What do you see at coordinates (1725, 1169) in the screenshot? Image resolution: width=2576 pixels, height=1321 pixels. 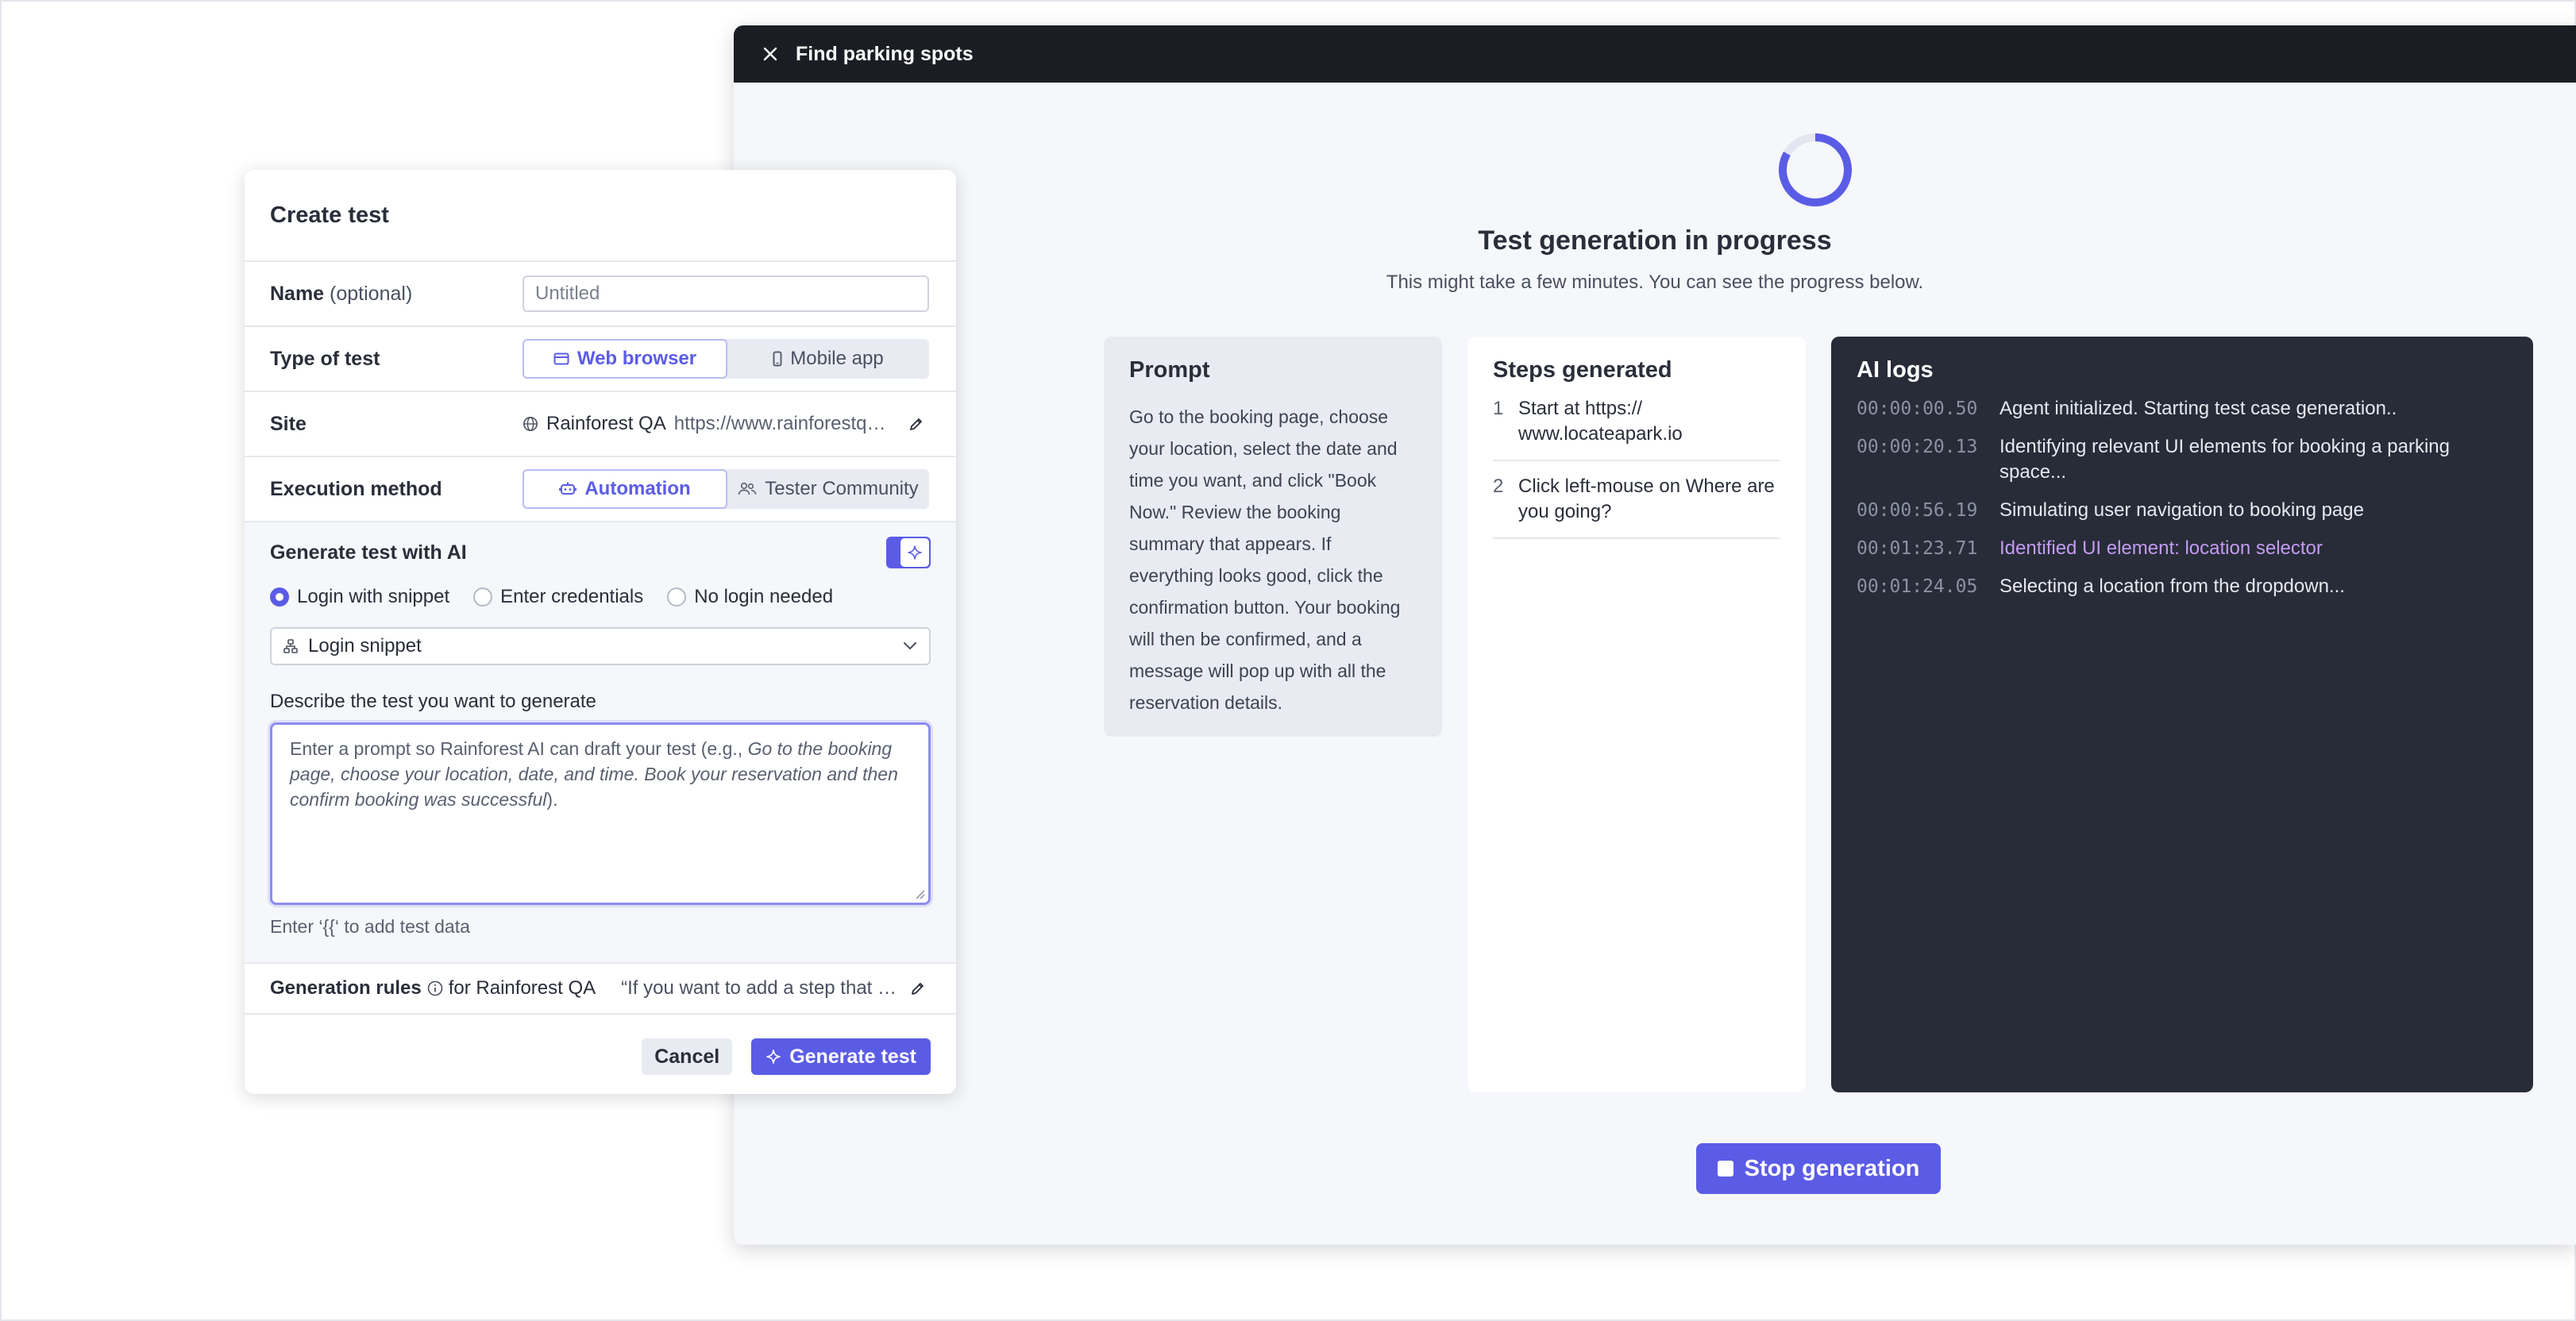 I see `stop-icon` at bounding box center [1725, 1169].